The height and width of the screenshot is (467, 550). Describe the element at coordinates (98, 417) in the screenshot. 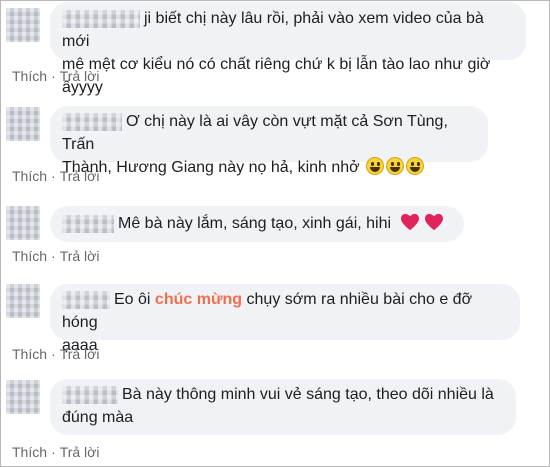

I see `comment-text-line-2: đúng màa` at that location.